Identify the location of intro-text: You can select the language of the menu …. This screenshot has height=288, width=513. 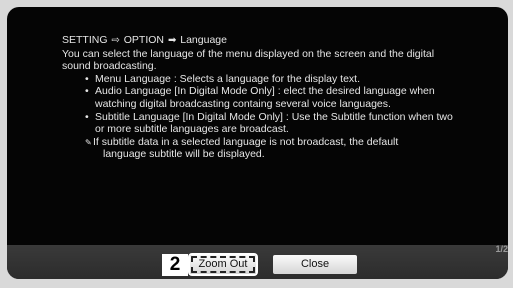
(274, 60).